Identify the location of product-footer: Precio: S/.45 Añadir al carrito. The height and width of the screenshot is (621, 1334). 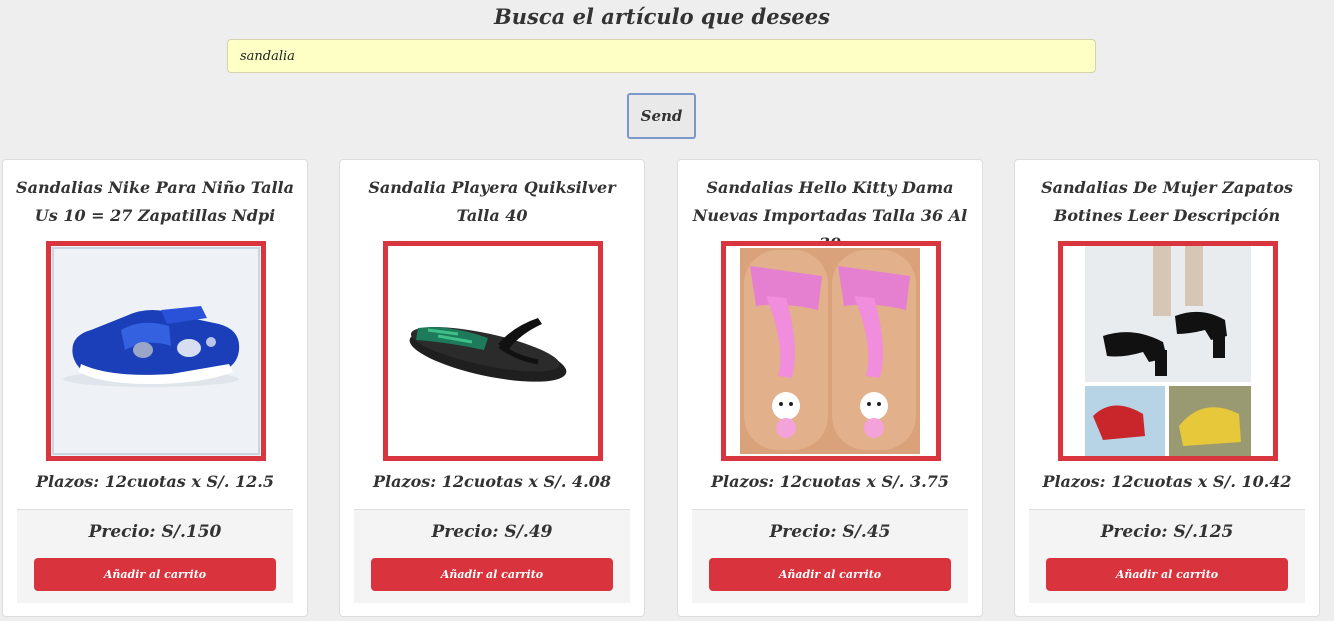
(830, 556).